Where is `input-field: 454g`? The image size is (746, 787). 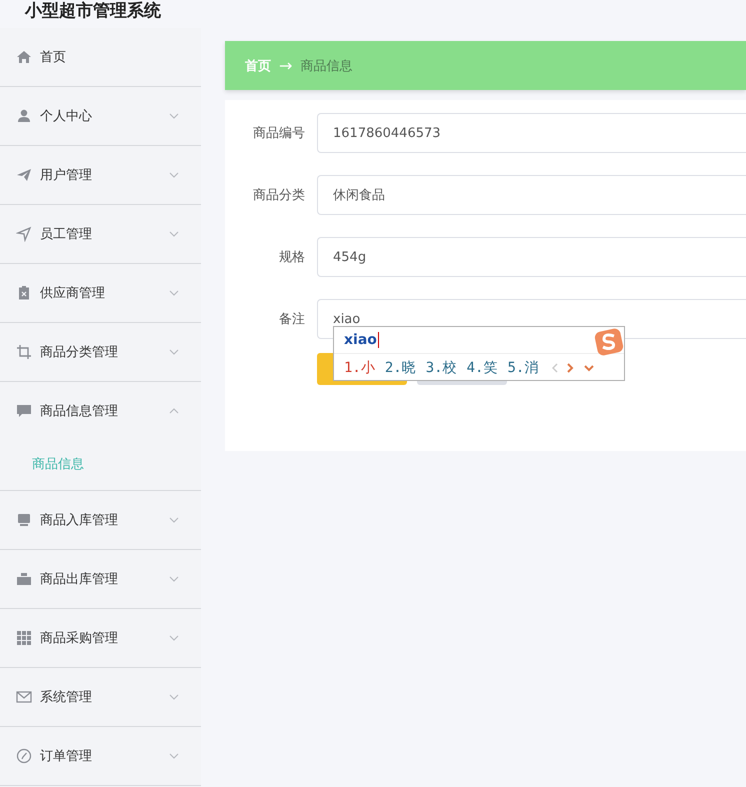
input-field: 454g is located at coordinates (531, 257).